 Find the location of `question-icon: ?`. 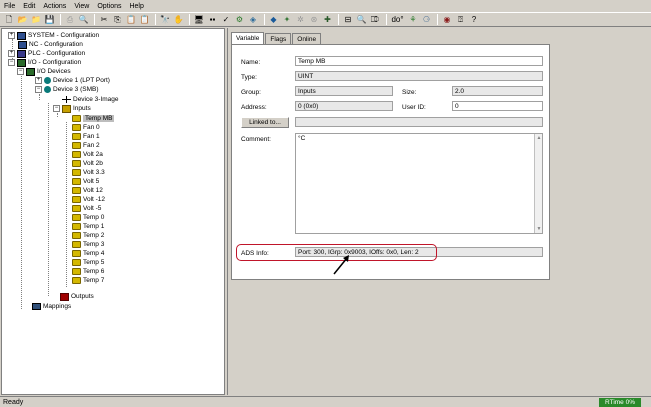

question-icon: ? is located at coordinates (474, 20).